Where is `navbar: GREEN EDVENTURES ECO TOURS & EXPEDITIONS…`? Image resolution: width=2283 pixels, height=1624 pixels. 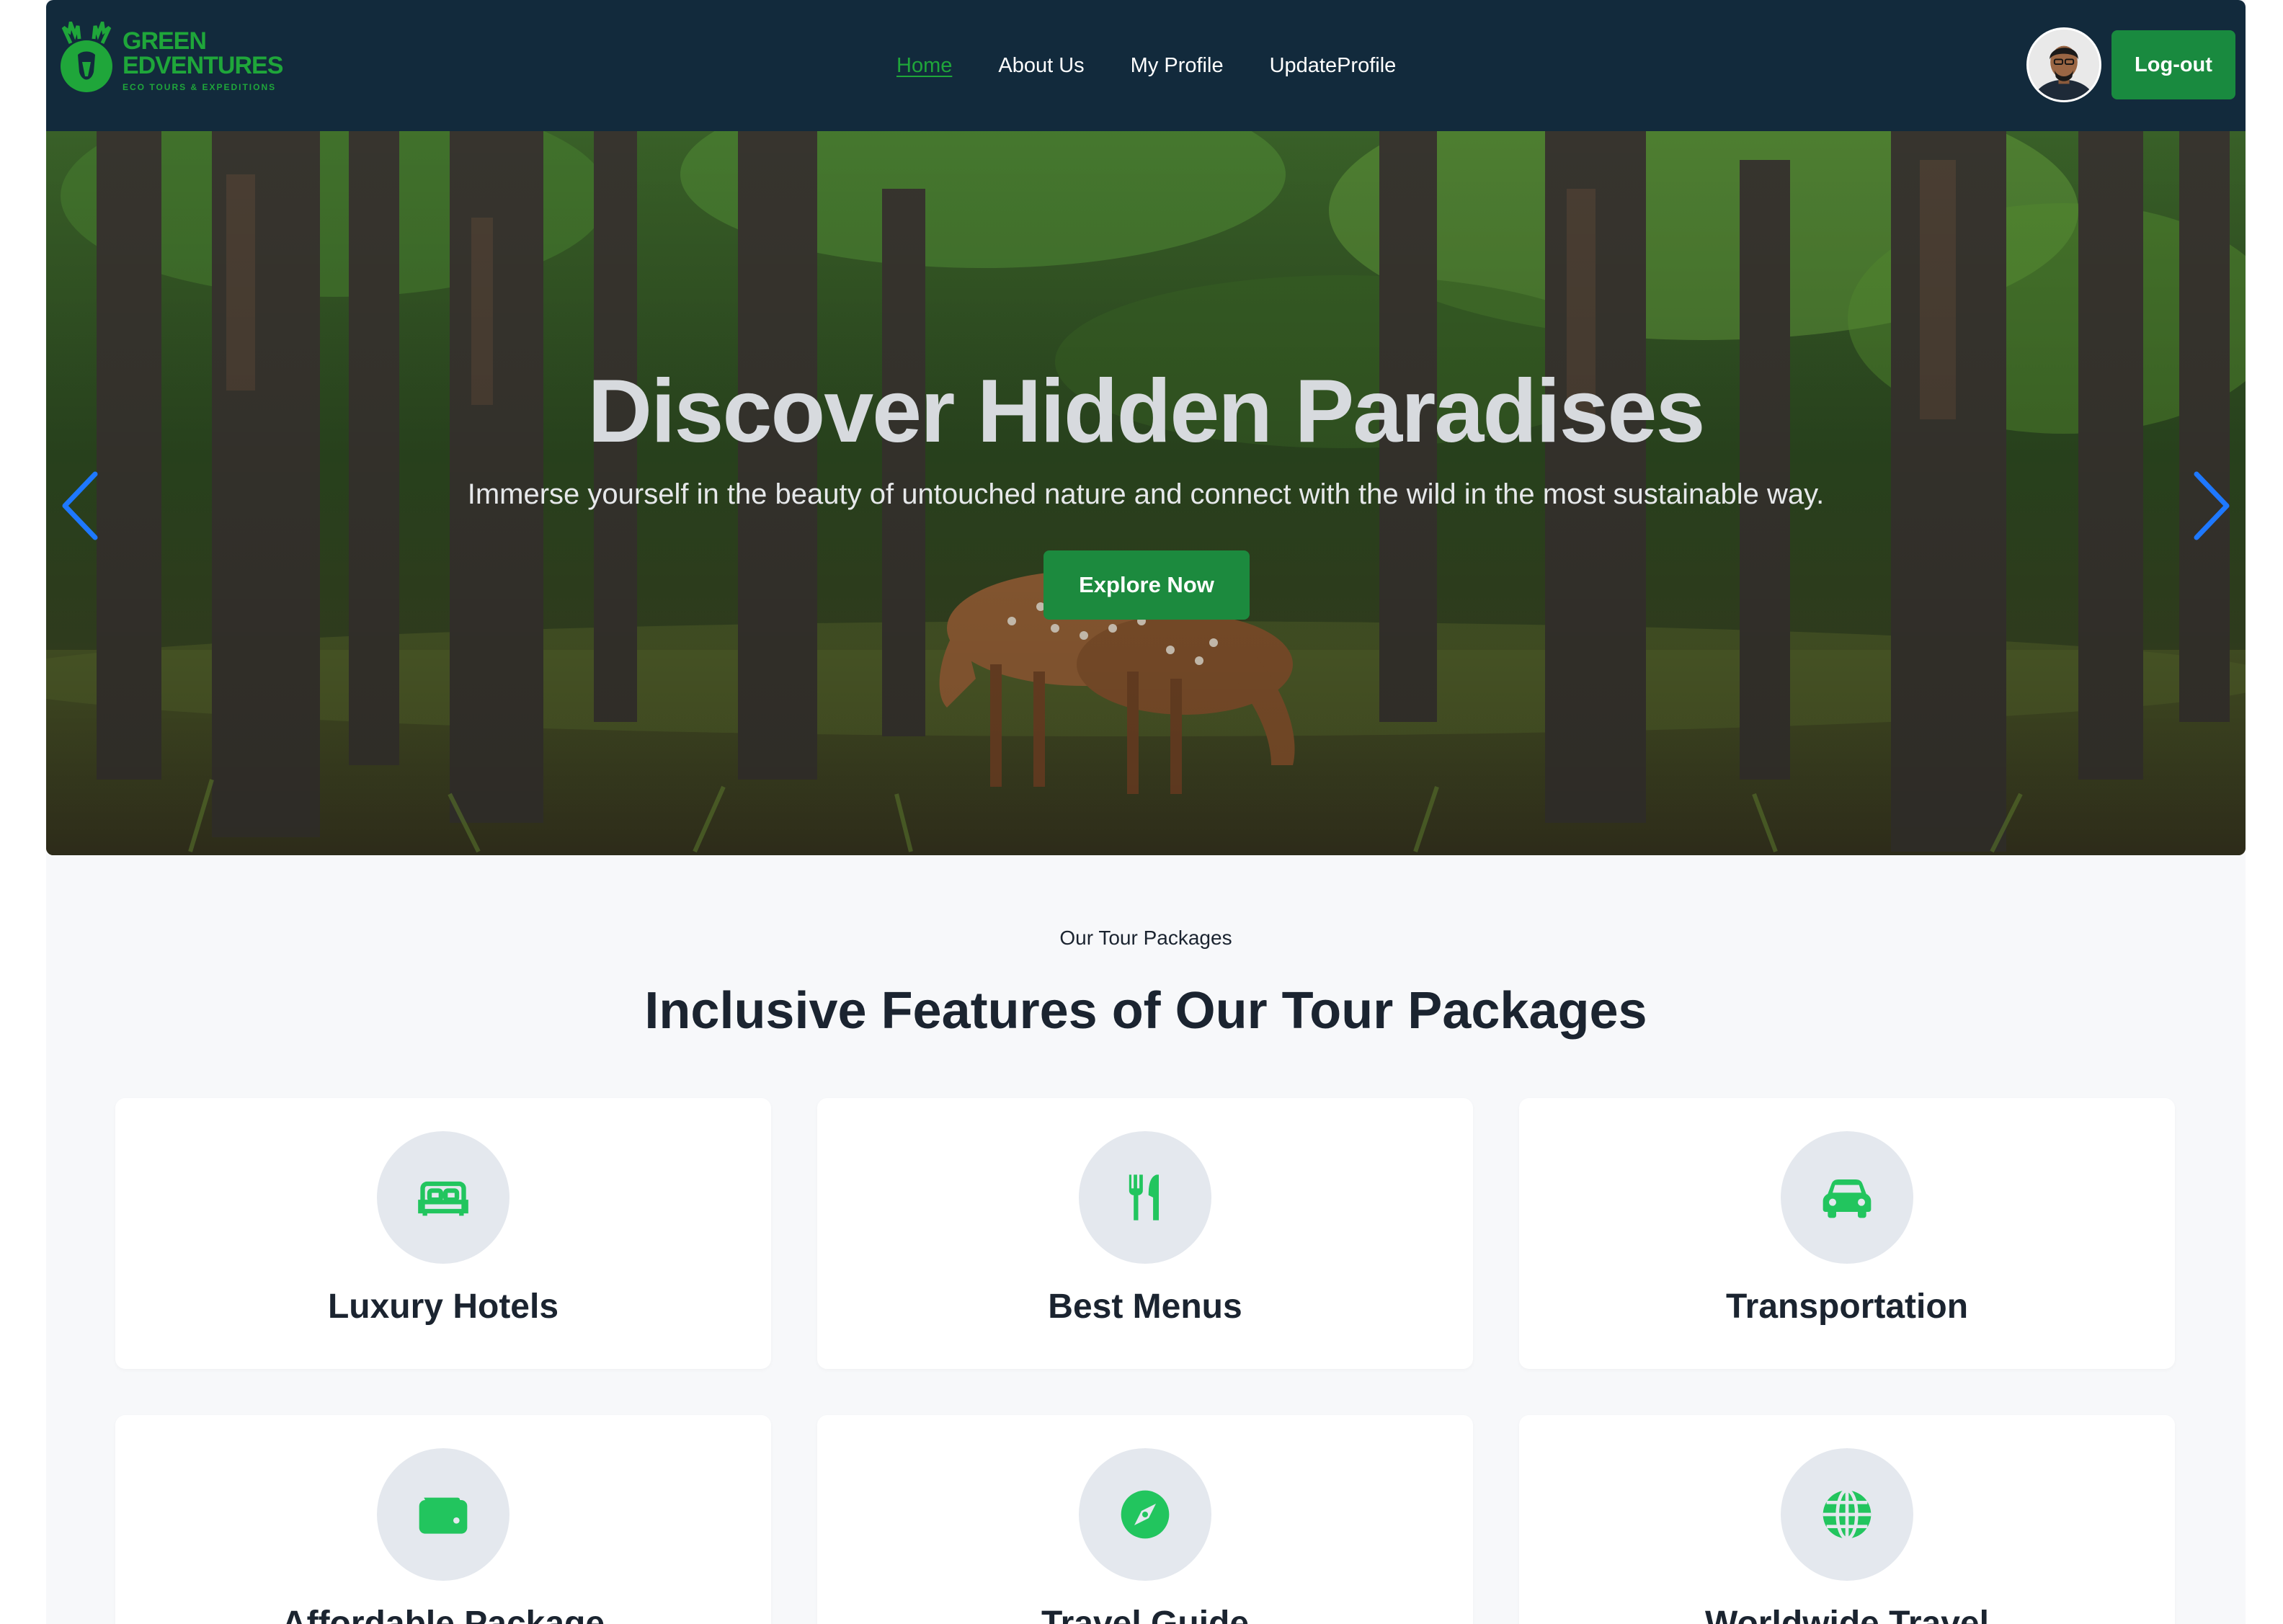
navbar: GREEN EDVENTURES ECO TOURS & EXPEDITIONS… is located at coordinates (1146, 66).